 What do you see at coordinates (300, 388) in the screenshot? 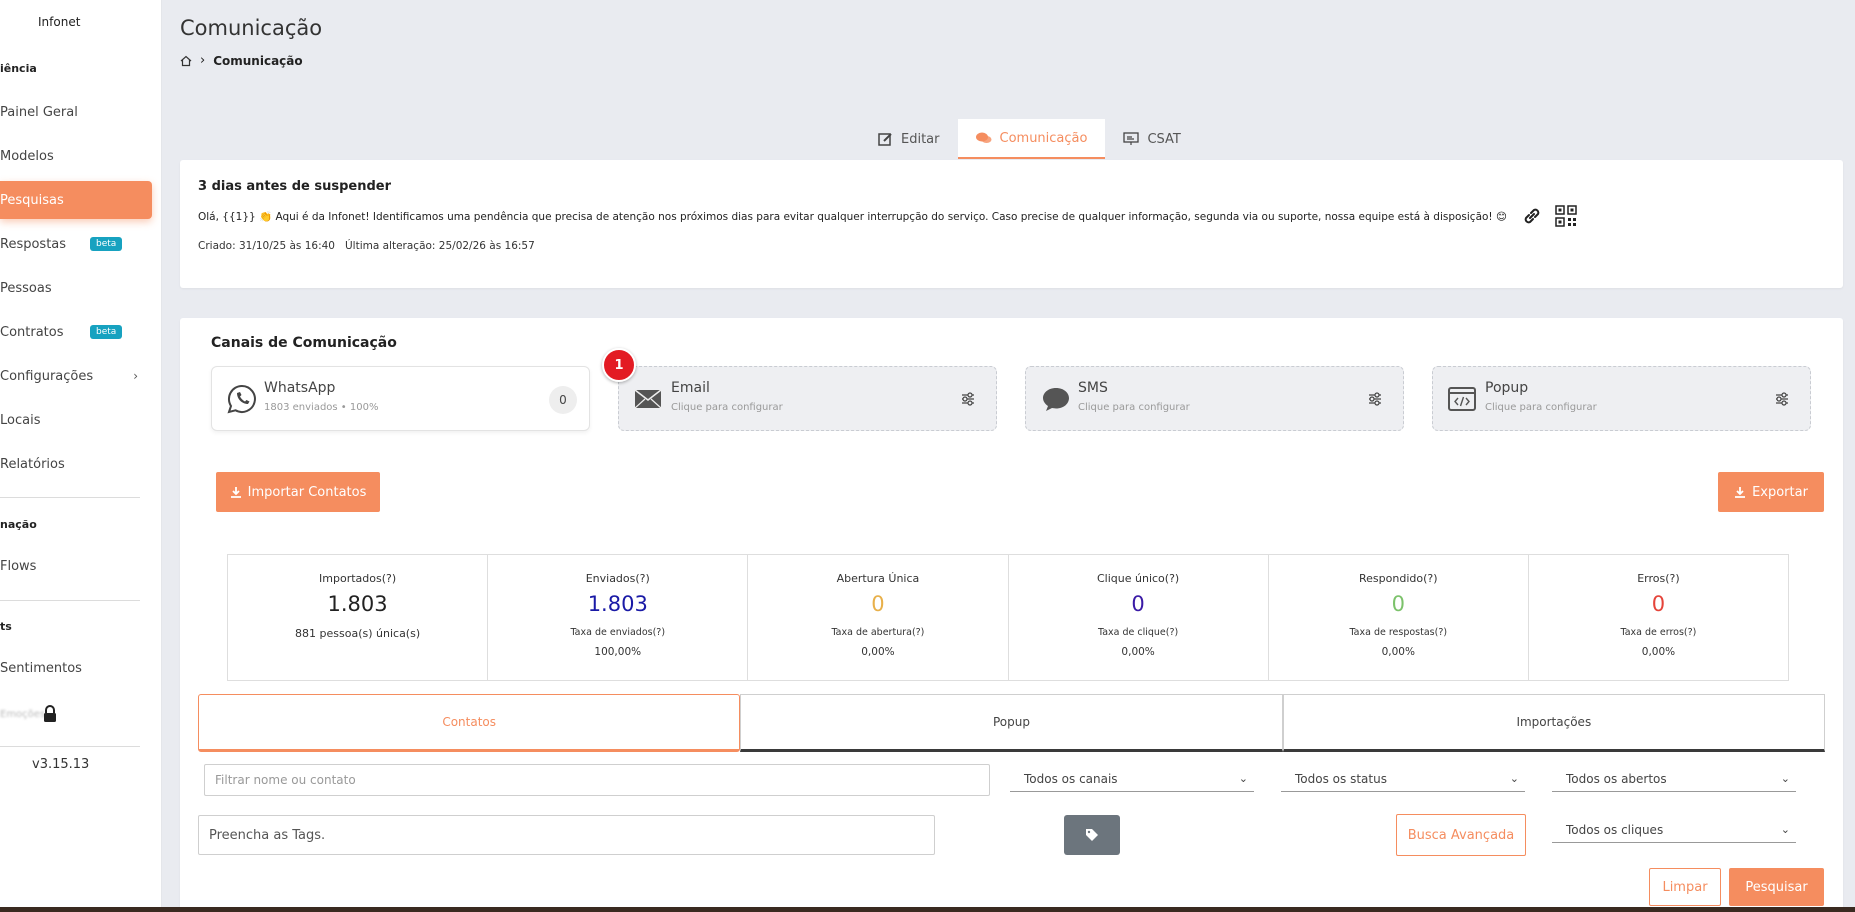
I see `channel-name: WhatsApp` at bounding box center [300, 388].